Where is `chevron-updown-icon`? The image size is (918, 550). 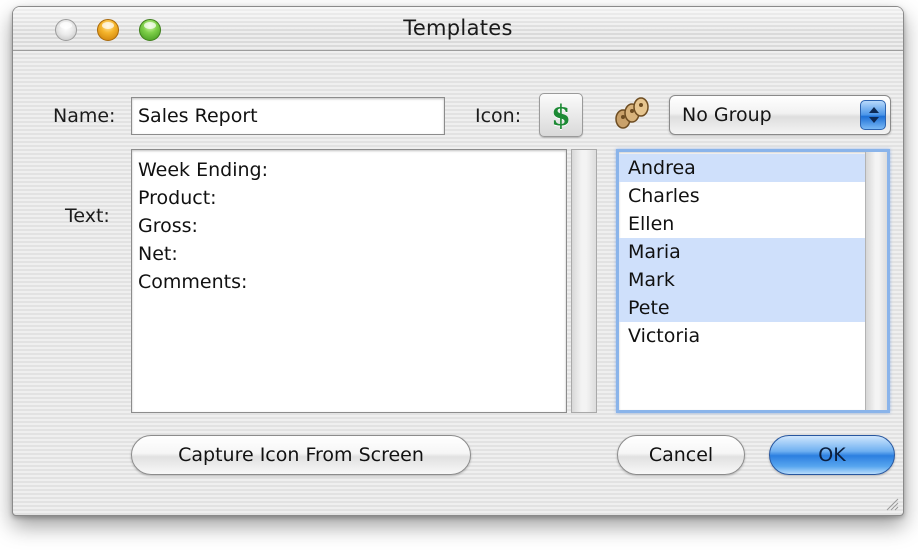 chevron-updown-icon is located at coordinates (873, 115).